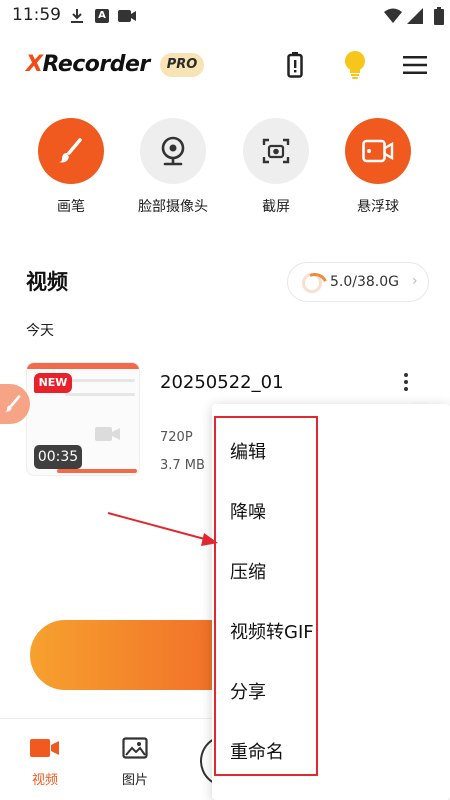 The width and height of the screenshot is (450, 800). What do you see at coordinates (272, 631) in the screenshot?
I see `menu-item-video-to-gif: 视频转GIF` at bounding box center [272, 631].